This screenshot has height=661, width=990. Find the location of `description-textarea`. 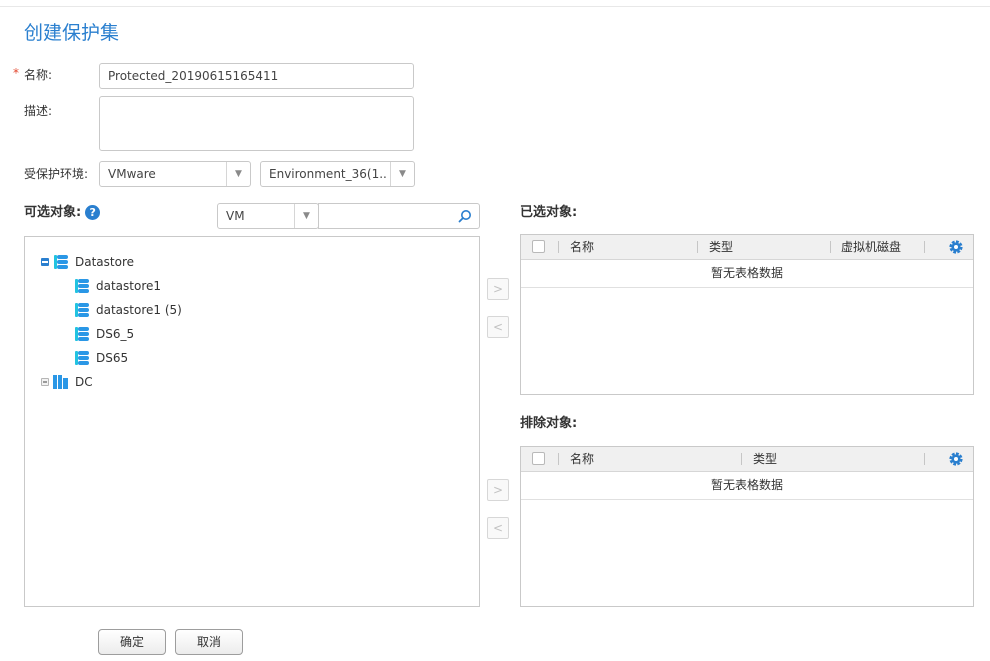

description-textarea is located at coordinates (256, 123).